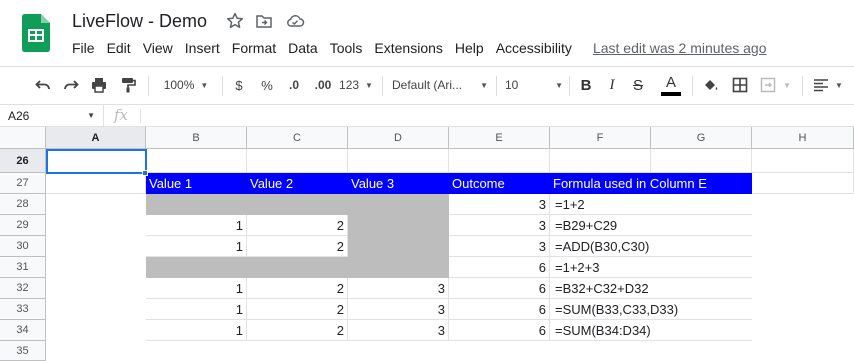  Describe the element at coordinates (23, 246) in the screenshot. I see `row-header-30: 30` at that location.